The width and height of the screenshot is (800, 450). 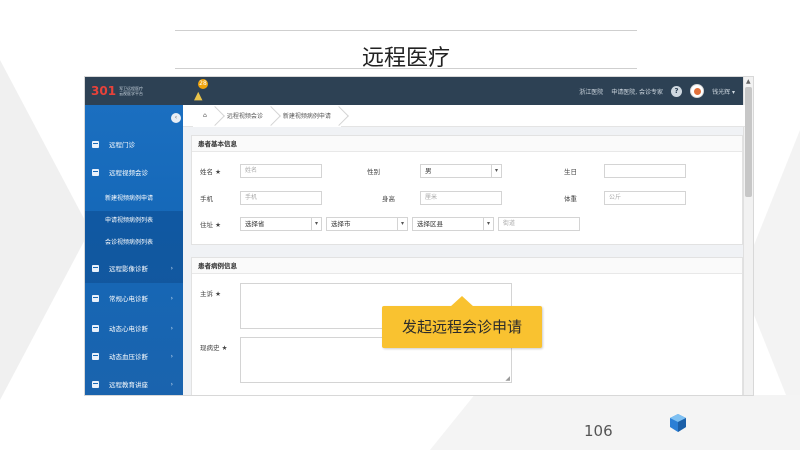 I want to click on notification-badge: 28, so click(x=203, y=84).